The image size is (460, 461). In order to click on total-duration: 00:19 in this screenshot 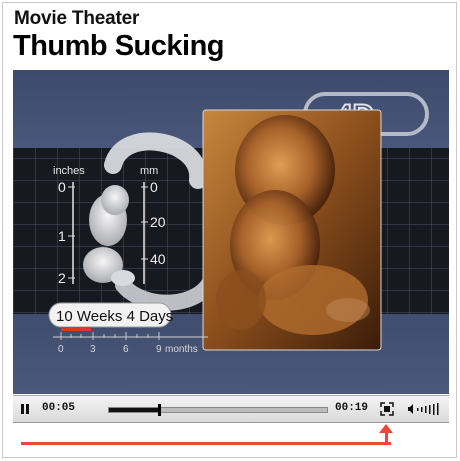, I will do `click(352, 408)`.